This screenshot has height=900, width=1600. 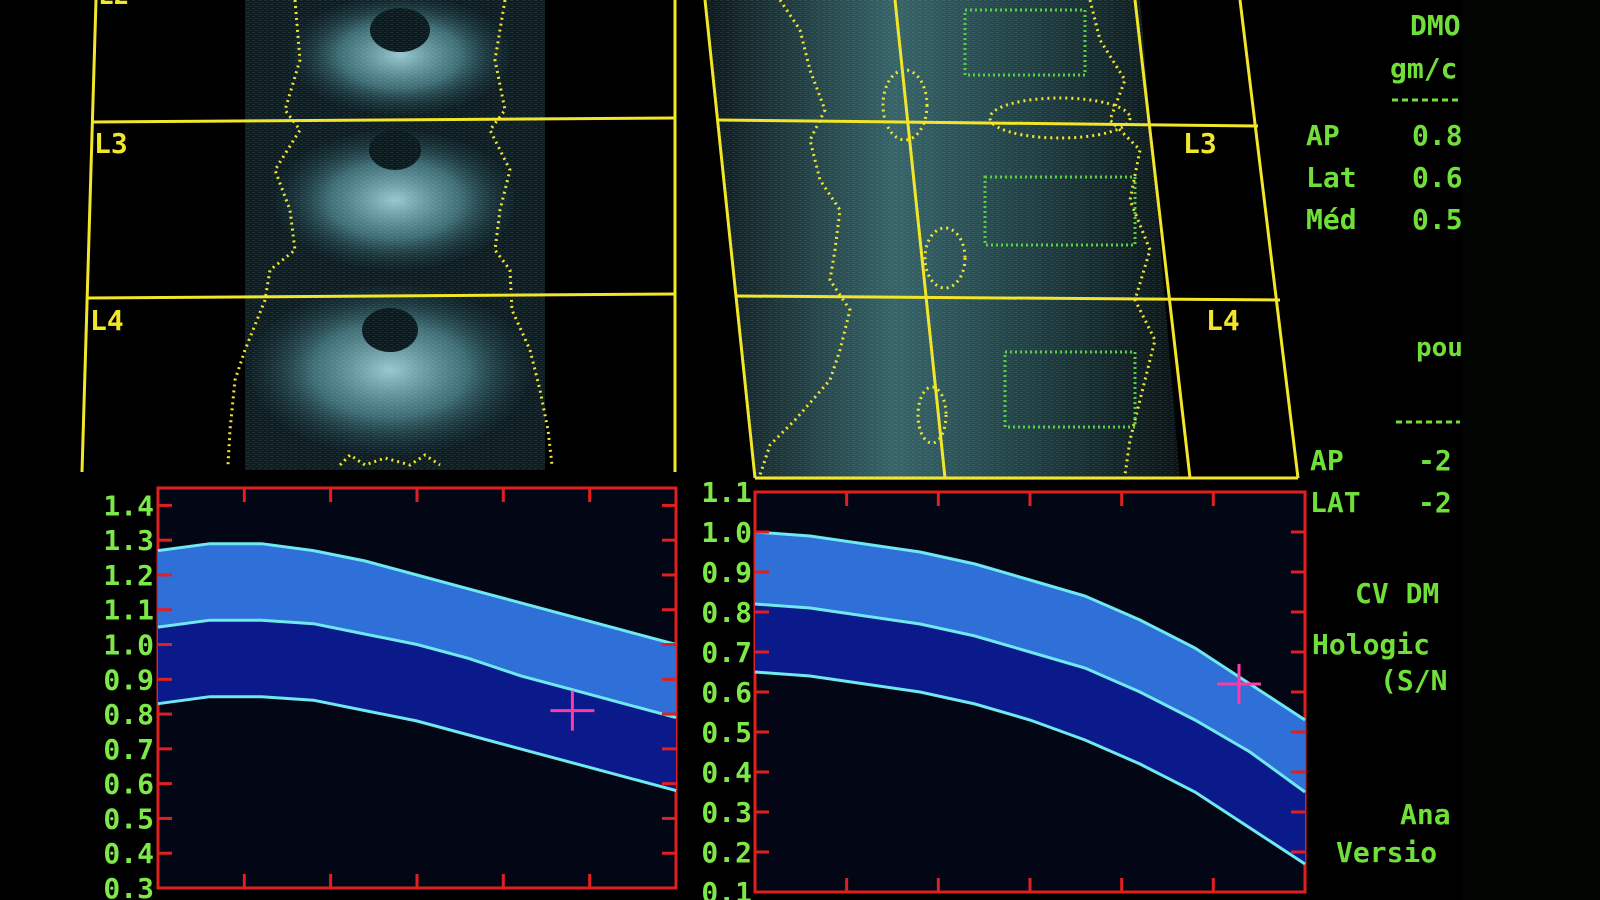 What do you see at coordinates (128, 610) in the screenshot?
I see `chart-ap-y-tick-label: 1.1` at bounding box center [128, 610].